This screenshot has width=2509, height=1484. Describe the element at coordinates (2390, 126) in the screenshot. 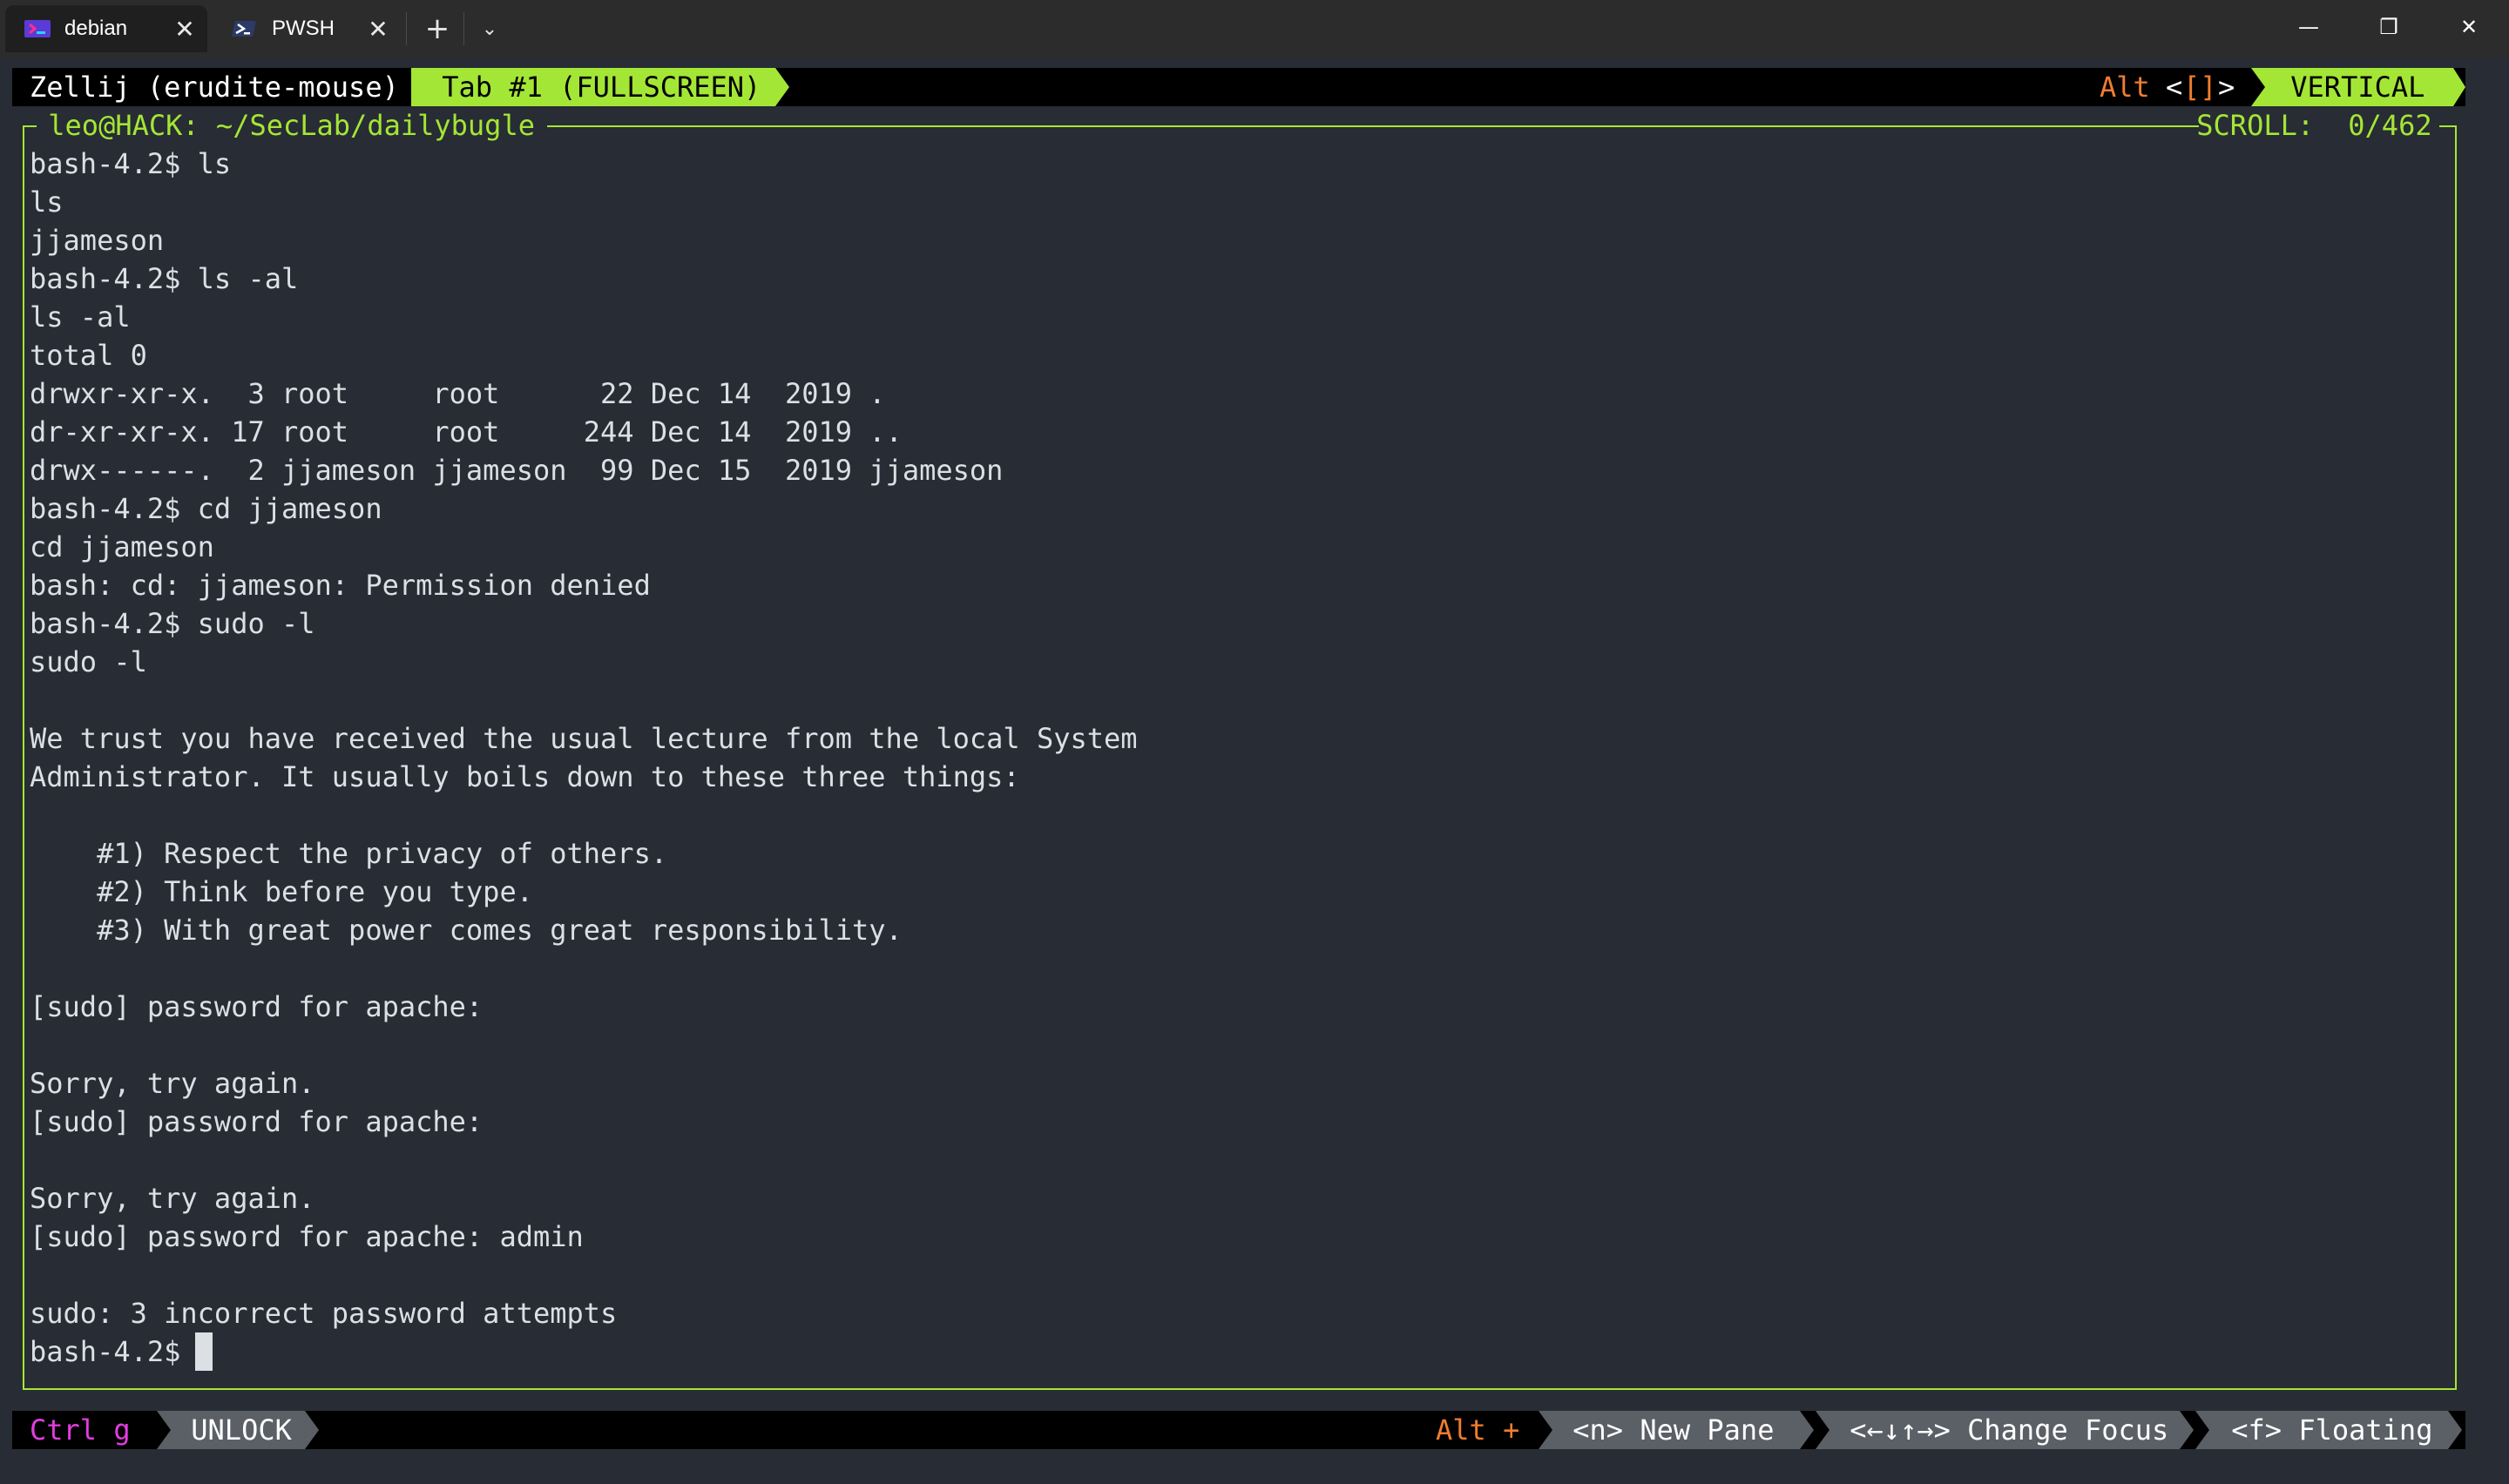

I see `scroll-value: 0/462` at that location.